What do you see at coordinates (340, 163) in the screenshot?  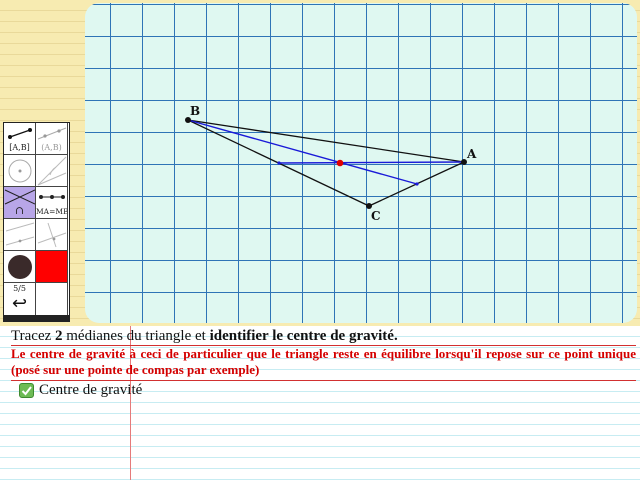 I see `centroid-point` at bounding box center [340, 163].